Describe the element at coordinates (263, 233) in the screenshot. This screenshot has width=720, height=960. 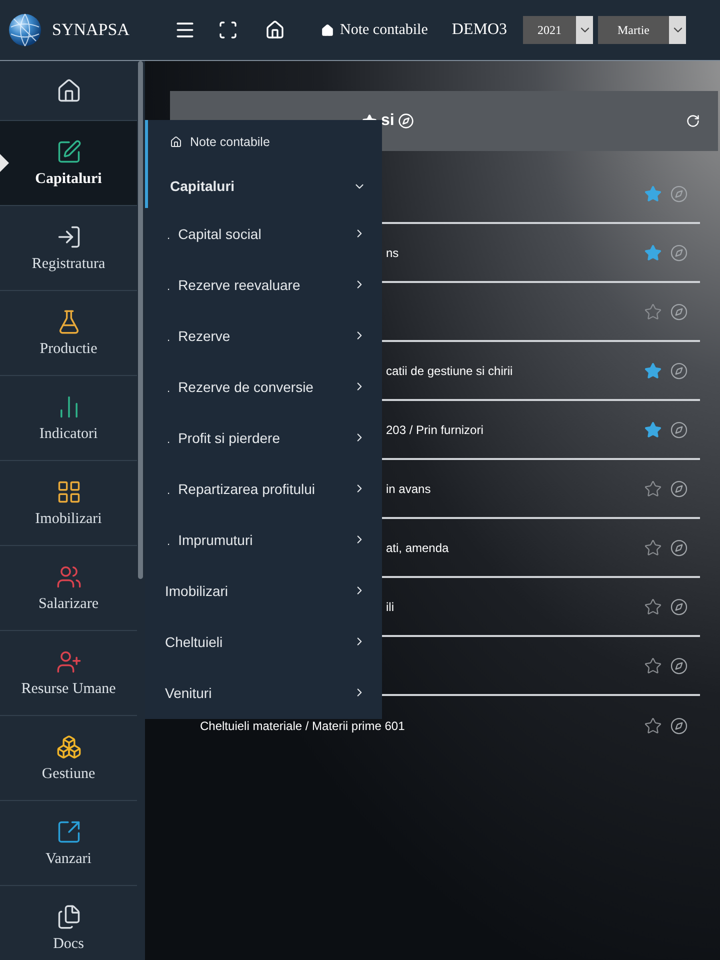
I see `menu-item: . Capital social` at that location.